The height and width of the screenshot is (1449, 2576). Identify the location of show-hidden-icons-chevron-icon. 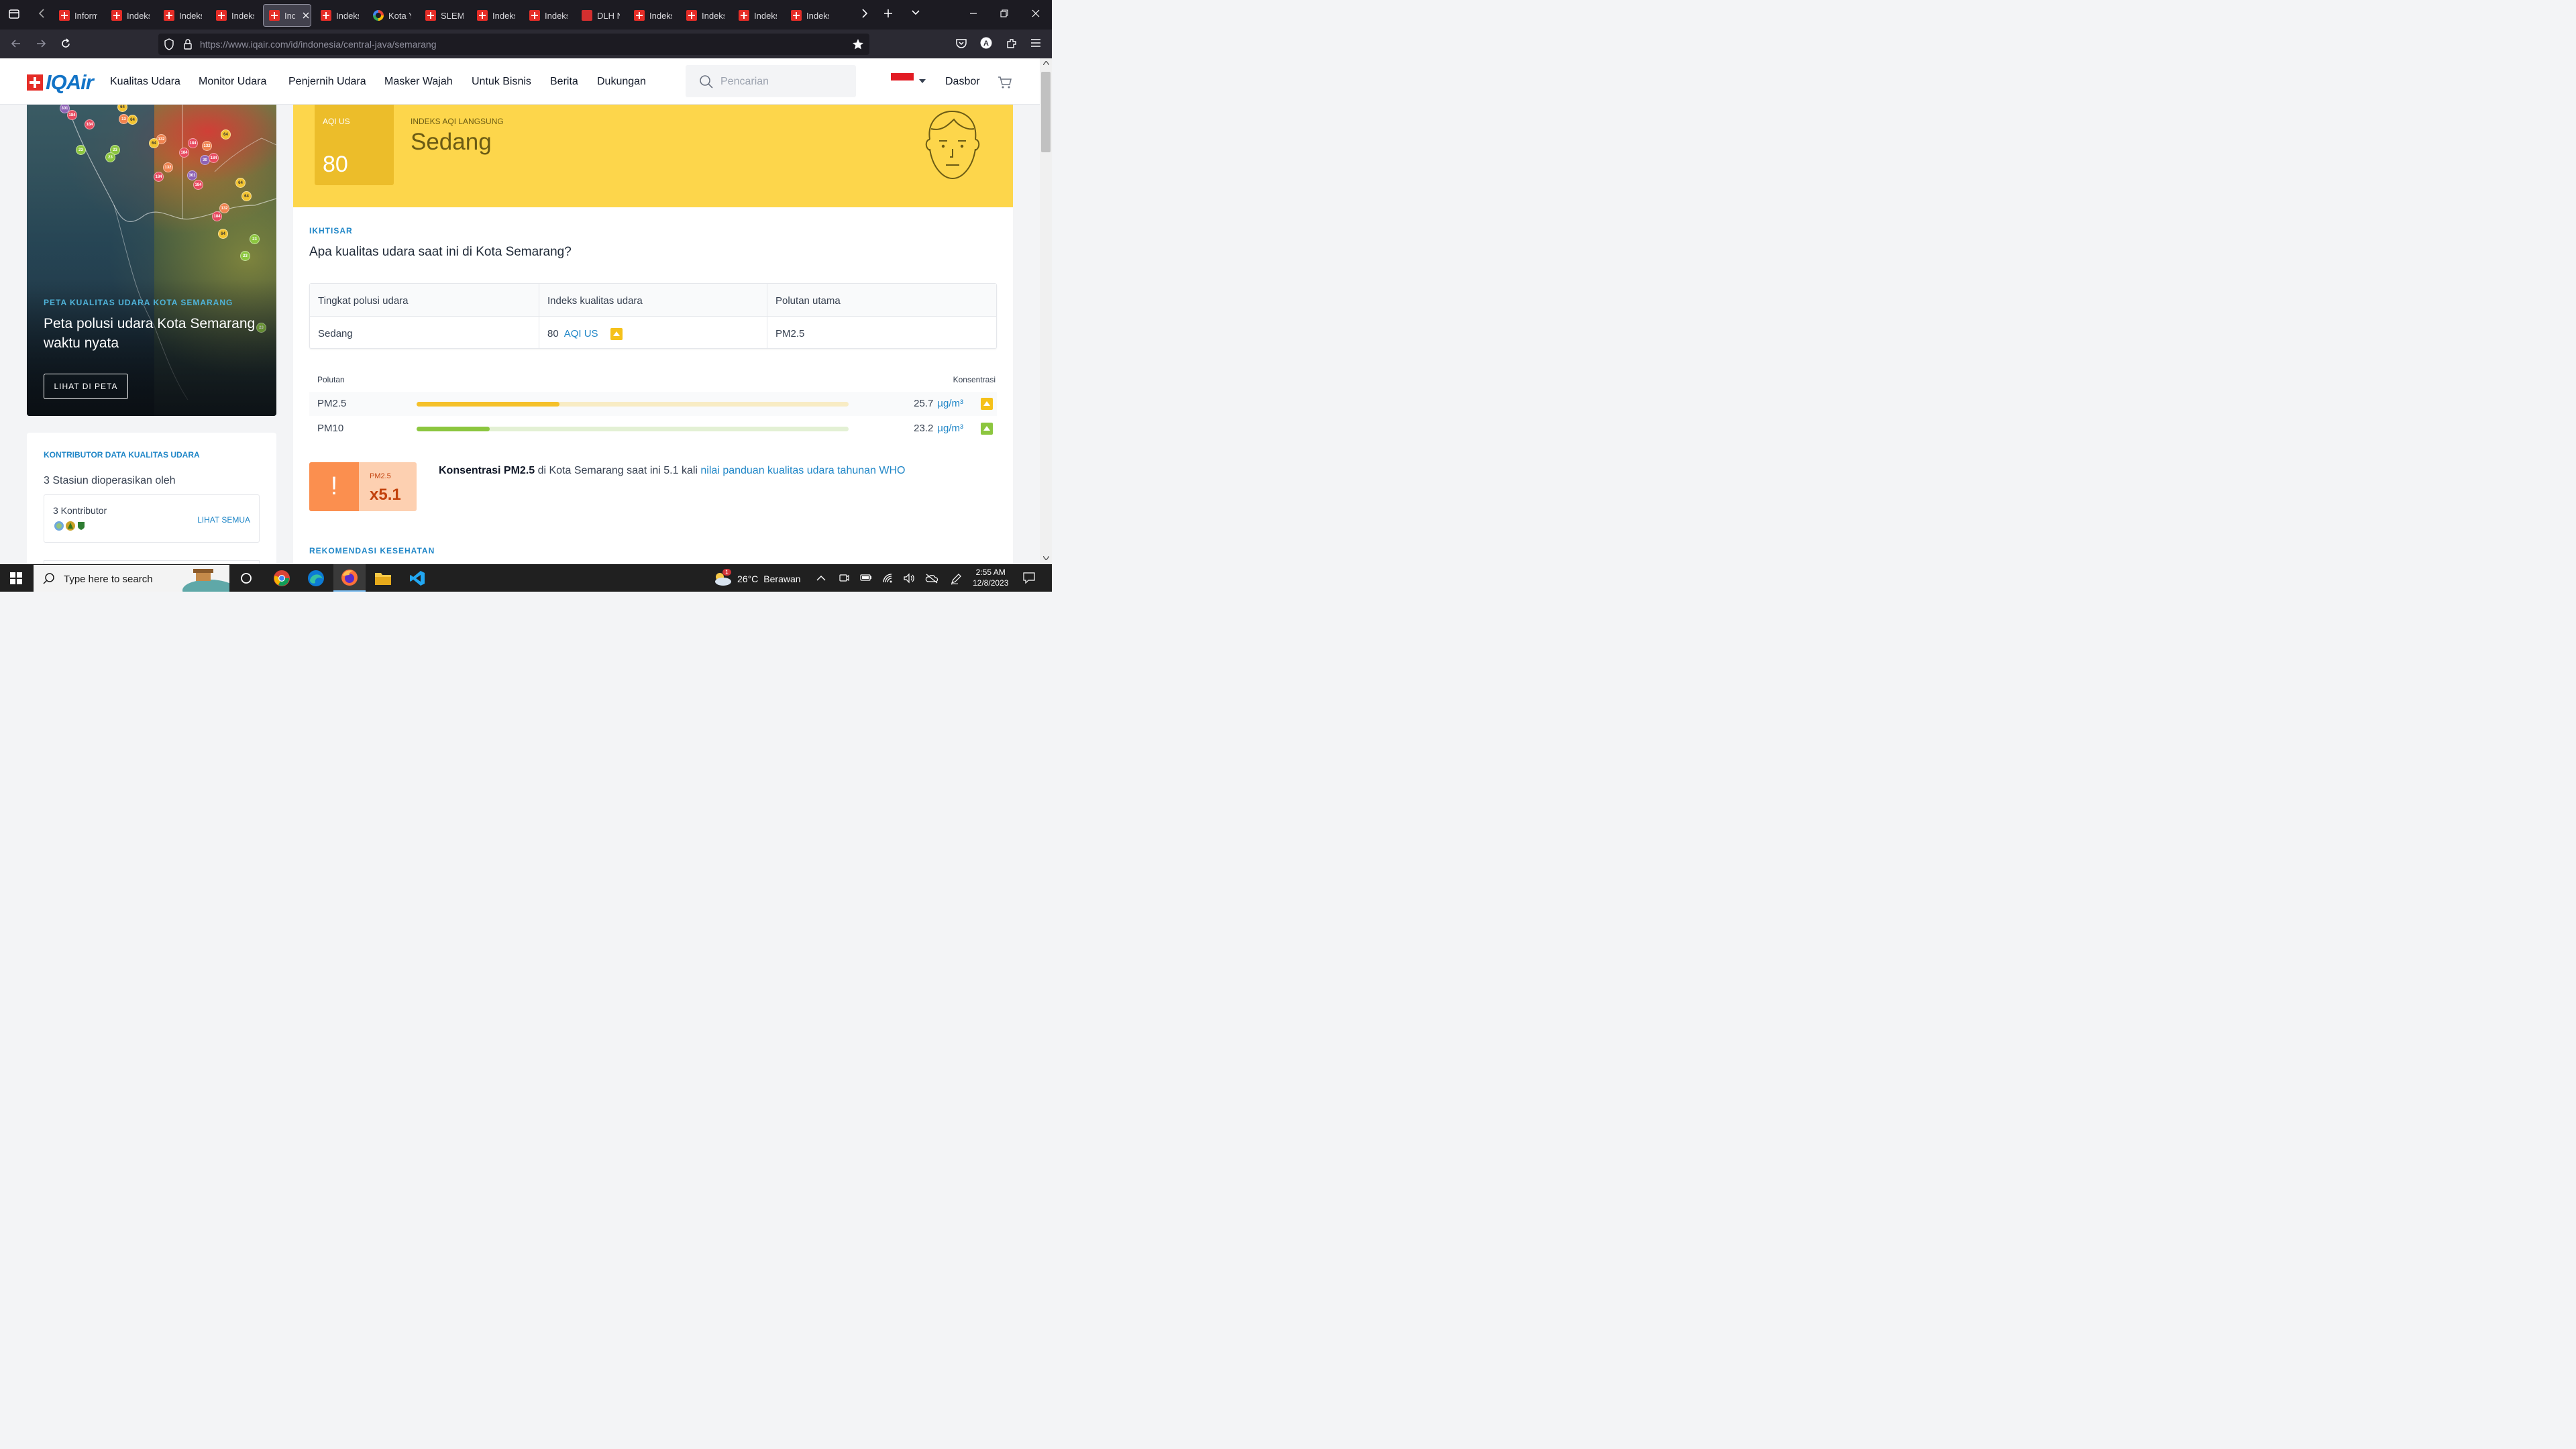
(821, 578).